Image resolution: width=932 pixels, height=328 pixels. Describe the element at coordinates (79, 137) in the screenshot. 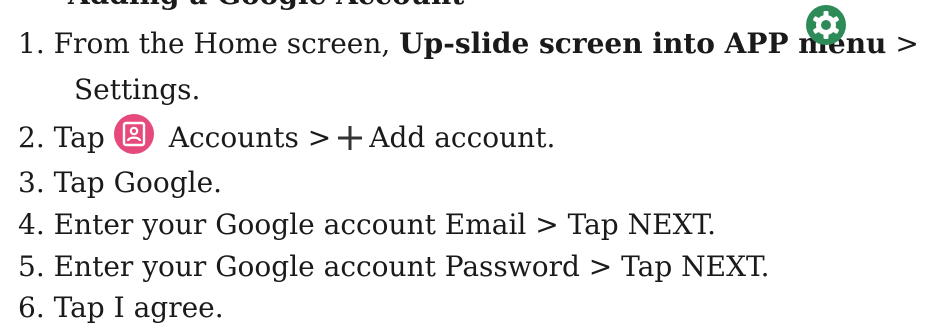

I see `step-2-tap: Tap` at that location.